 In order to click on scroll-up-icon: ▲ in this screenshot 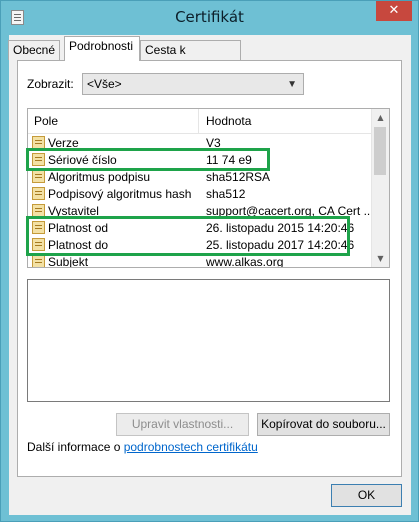, I will do `click(380, 117)`.